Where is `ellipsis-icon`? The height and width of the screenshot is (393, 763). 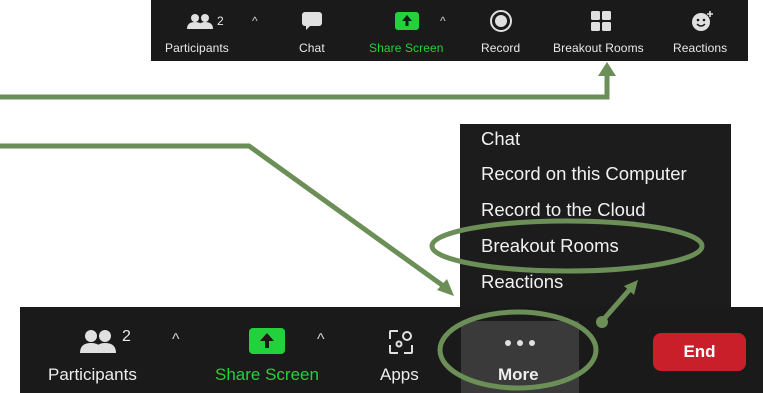 ellipsis-icon is located at coordinates (520, 343).